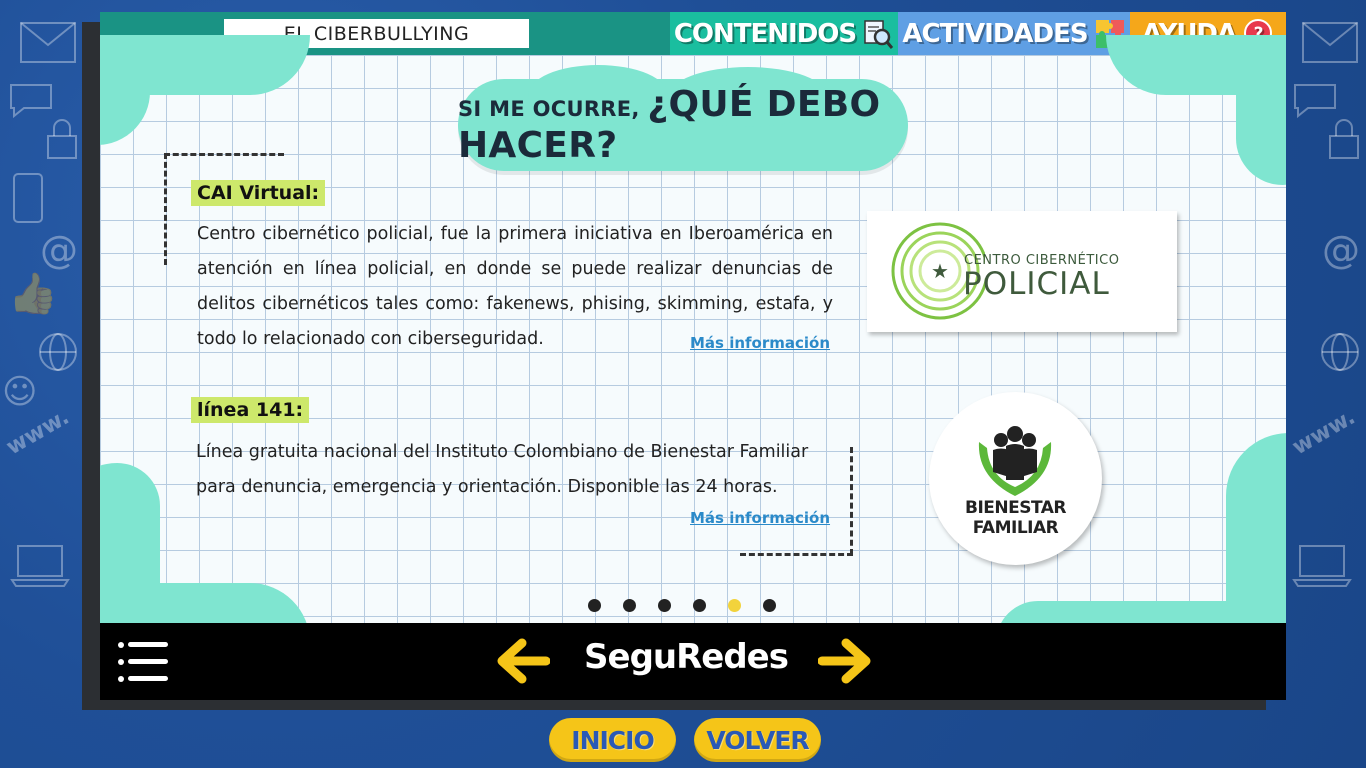 The width and height of the screenshot is (1366, 768). I want to click on heading-cloud: SI ME OCURRE, ¿QUÉ DEBO HACER?, so click(683, 118).